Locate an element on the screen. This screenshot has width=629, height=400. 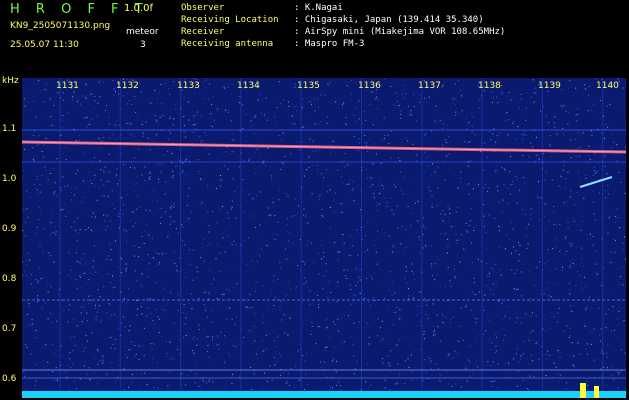
x-tick-label: 1140 is located at coordinates (607, 86).